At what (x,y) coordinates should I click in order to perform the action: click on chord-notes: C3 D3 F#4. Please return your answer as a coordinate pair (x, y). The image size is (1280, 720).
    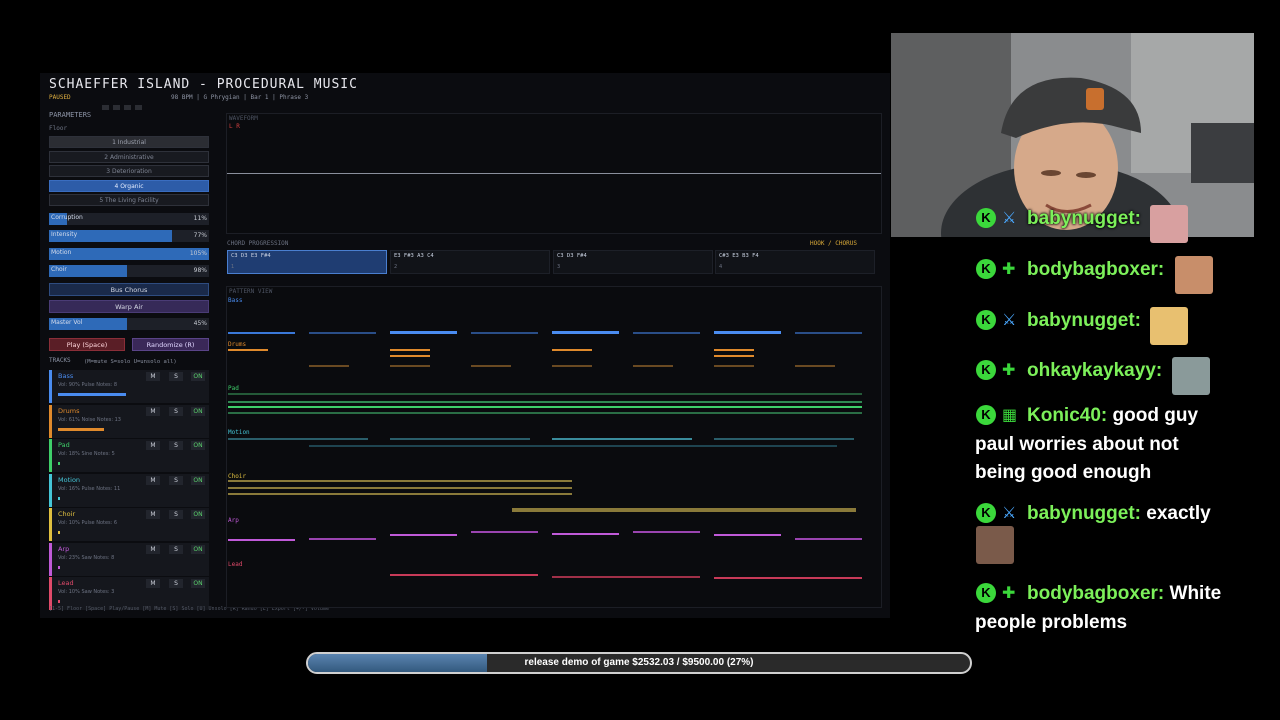
    Looking at the image, I should click on (572, 256).